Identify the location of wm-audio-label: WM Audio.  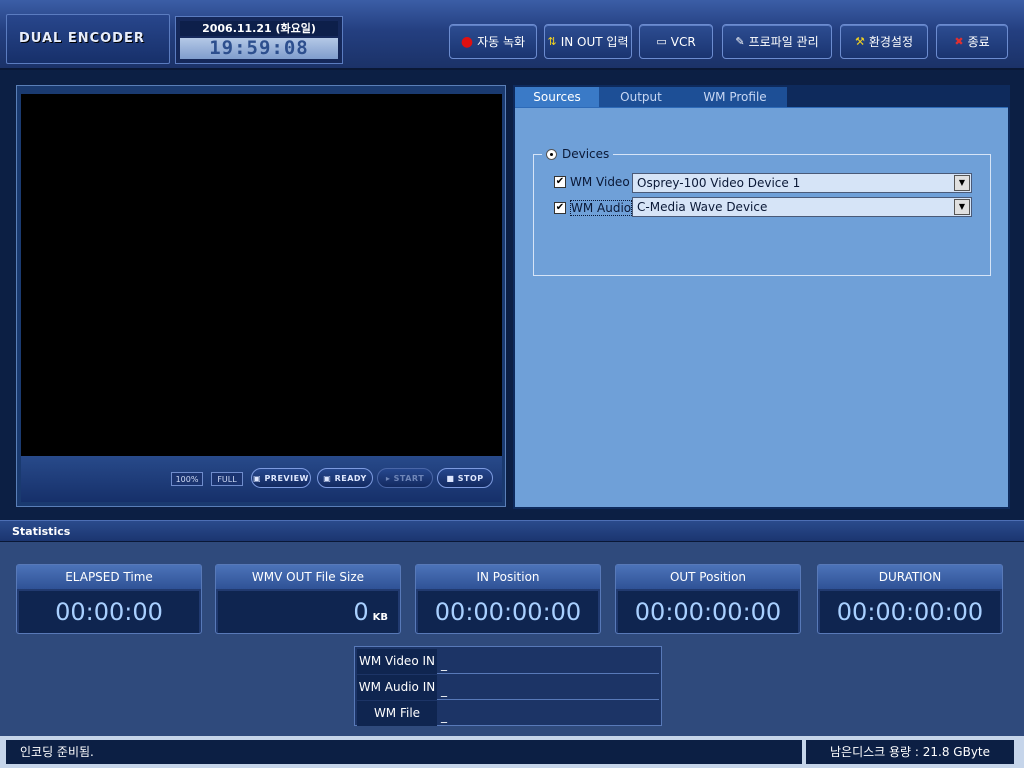
(601, 208).